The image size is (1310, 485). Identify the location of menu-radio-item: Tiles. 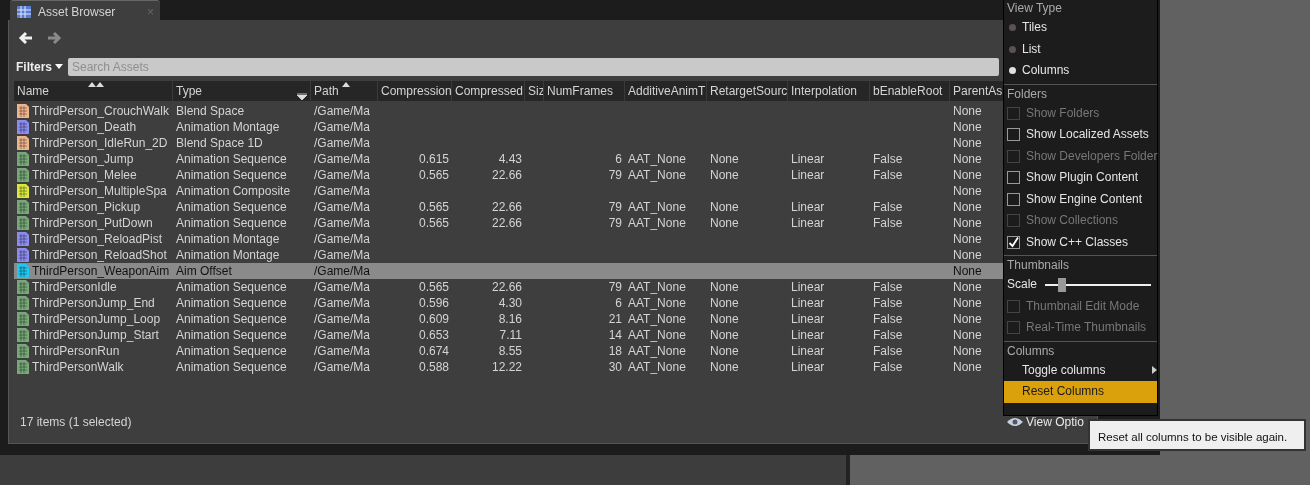
(1080, 28).